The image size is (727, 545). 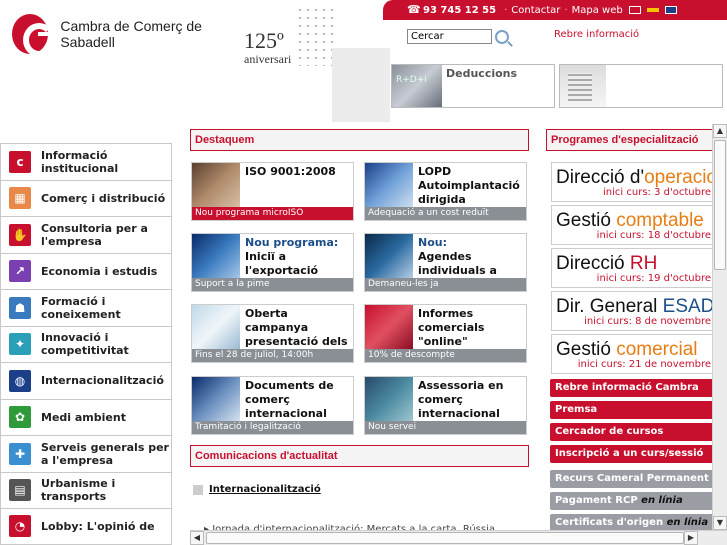 What do you see at coordinates (290, 171) in the screenshot?
I see `tile-body: ISO 9001:2008` at bounding box center [290, 171].